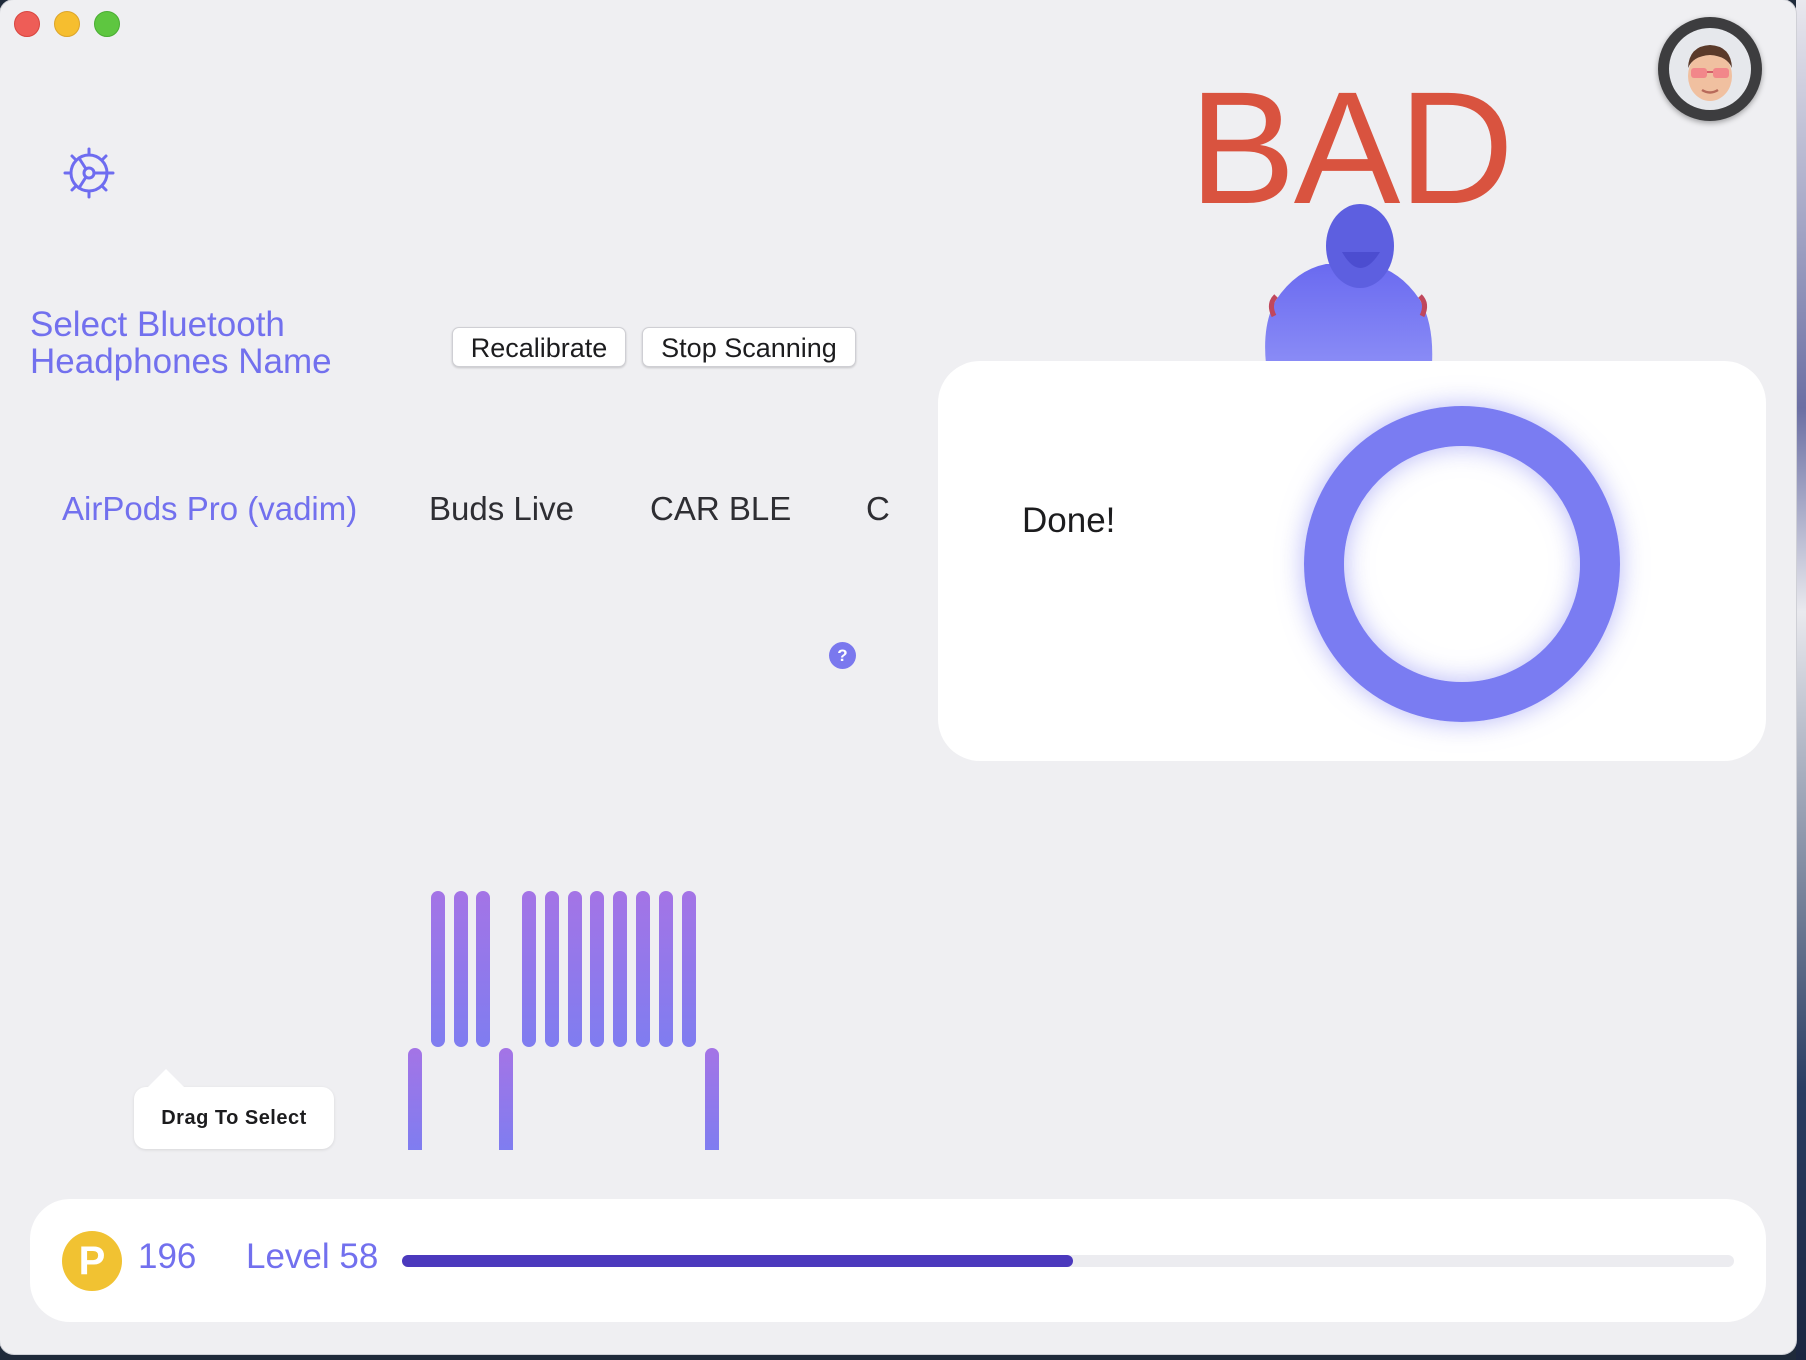  I want to click on maximize-window-button, so click(107, 24).